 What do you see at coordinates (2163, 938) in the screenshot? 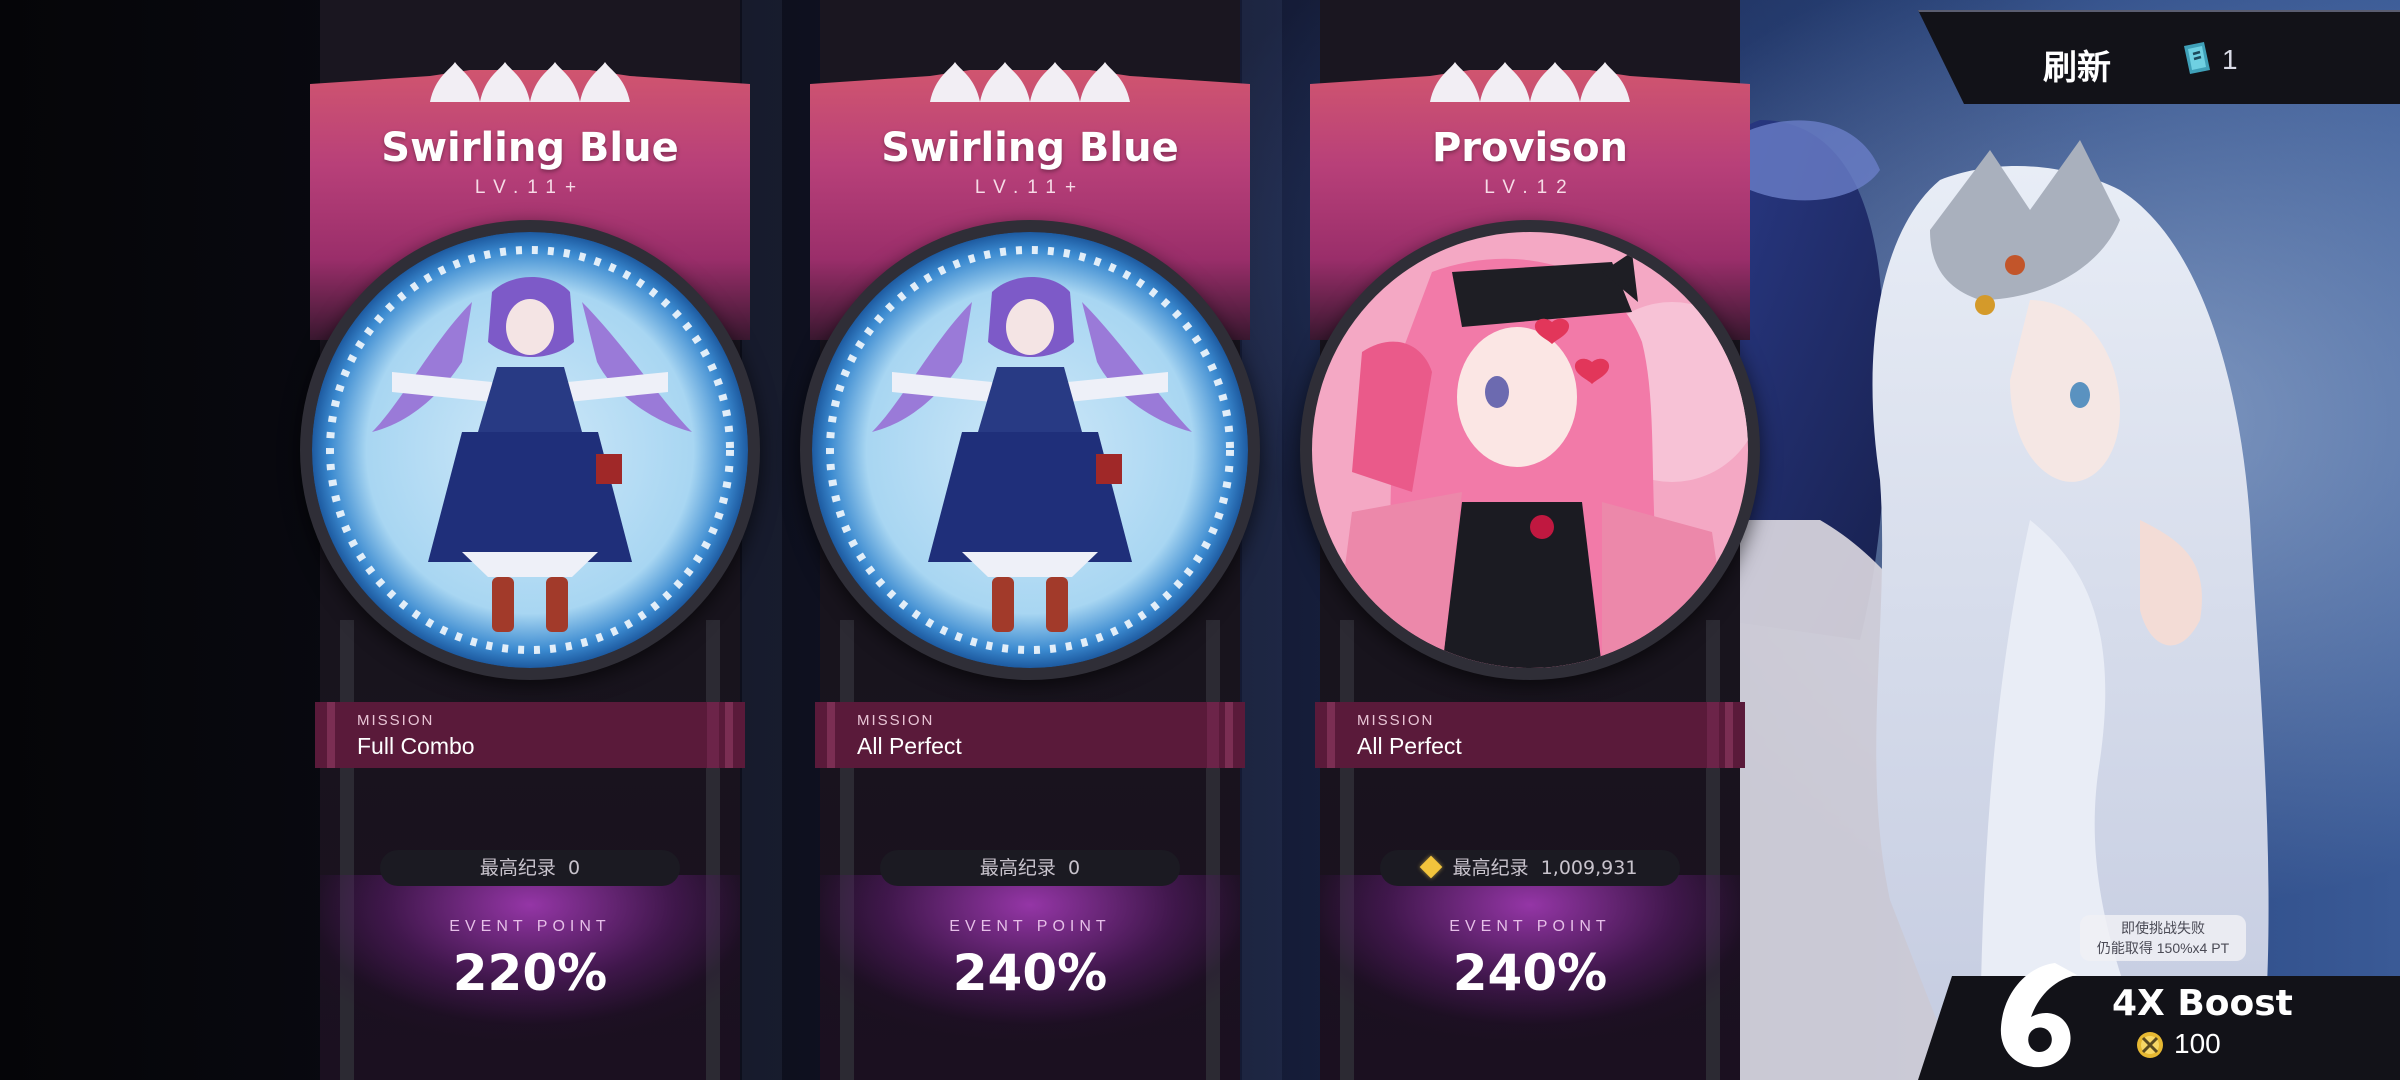
I see `boost-tooltip: 即使挑战失败 仍能取得 150%x4 PT` at bounding box center [2163, 938].